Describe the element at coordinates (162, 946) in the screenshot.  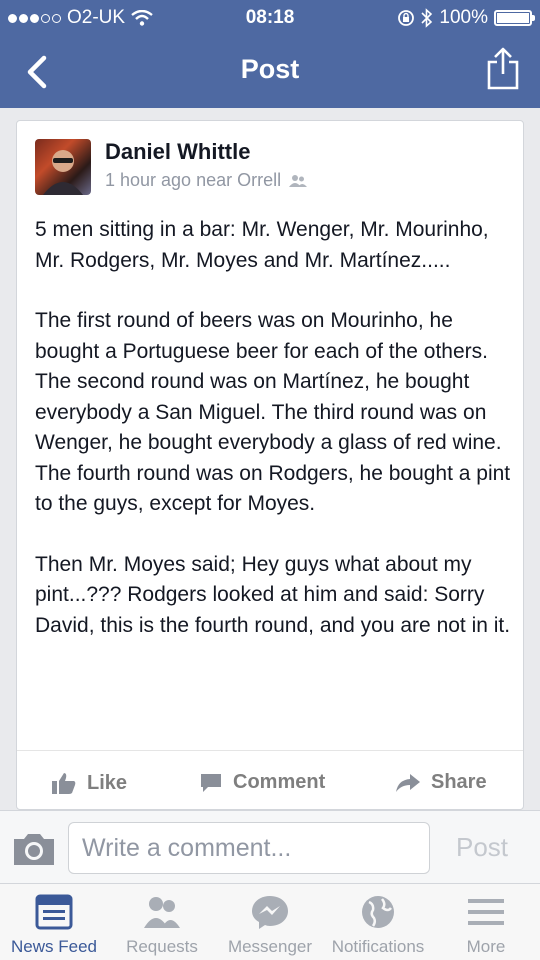
I see `tab-label: Requests` at that location.